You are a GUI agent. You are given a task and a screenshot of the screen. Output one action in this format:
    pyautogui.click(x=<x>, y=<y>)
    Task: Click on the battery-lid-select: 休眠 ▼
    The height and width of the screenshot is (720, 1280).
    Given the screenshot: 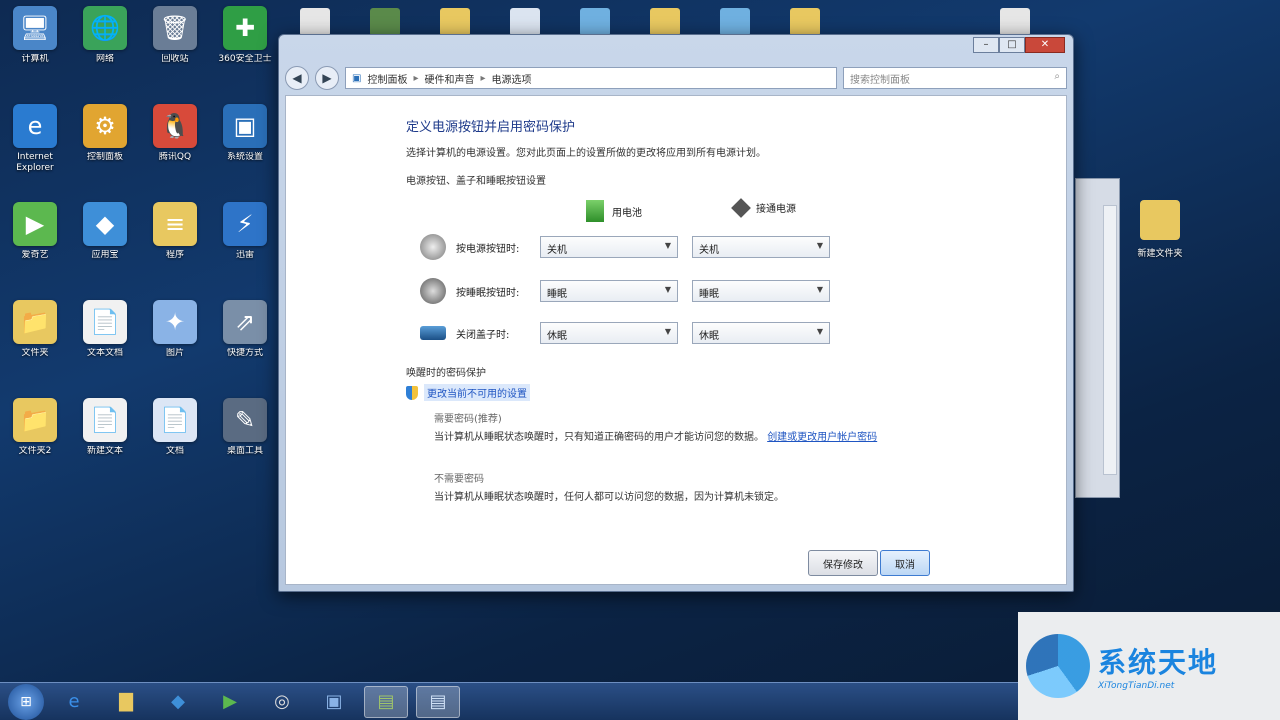 What is the action you would take?
    pyautogui.click(x=609, y=333)
    